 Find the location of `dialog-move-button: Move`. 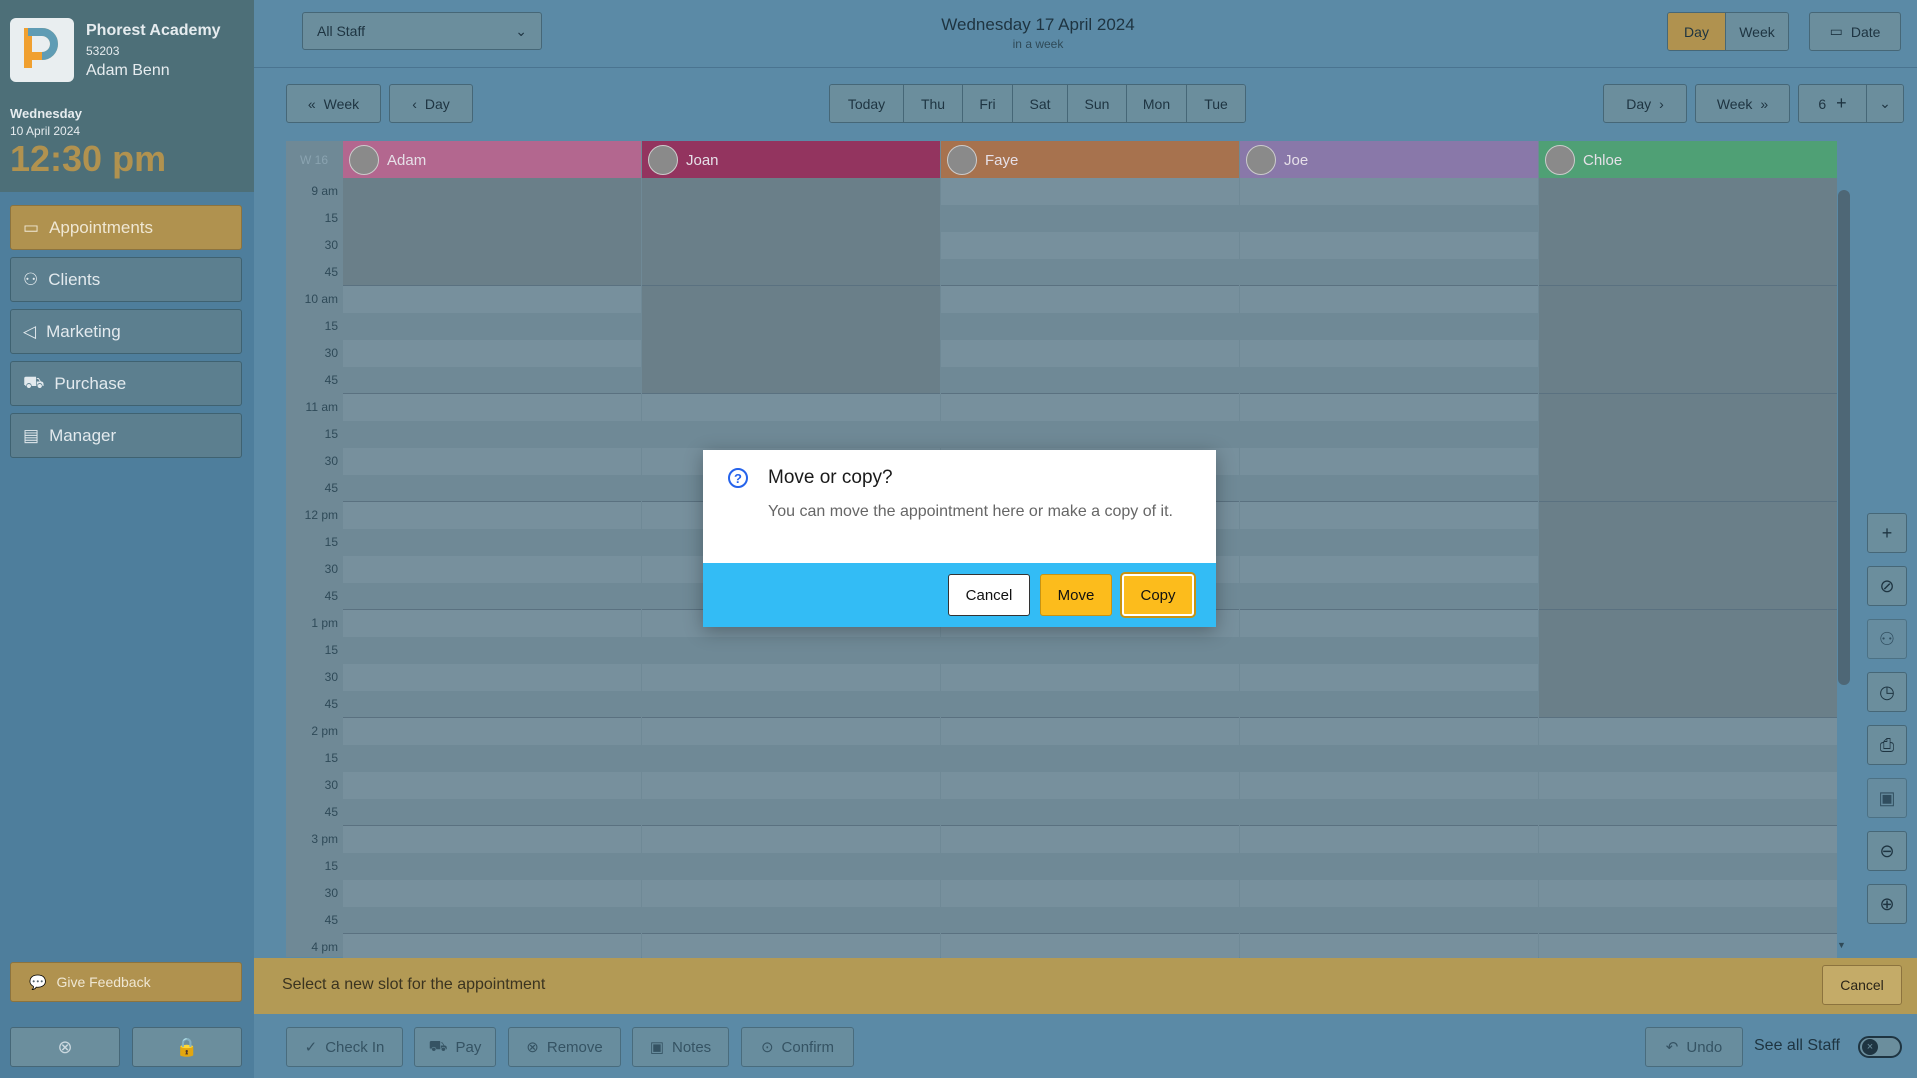

dialog-move-button: Move is located at coordinates (1076, 595).